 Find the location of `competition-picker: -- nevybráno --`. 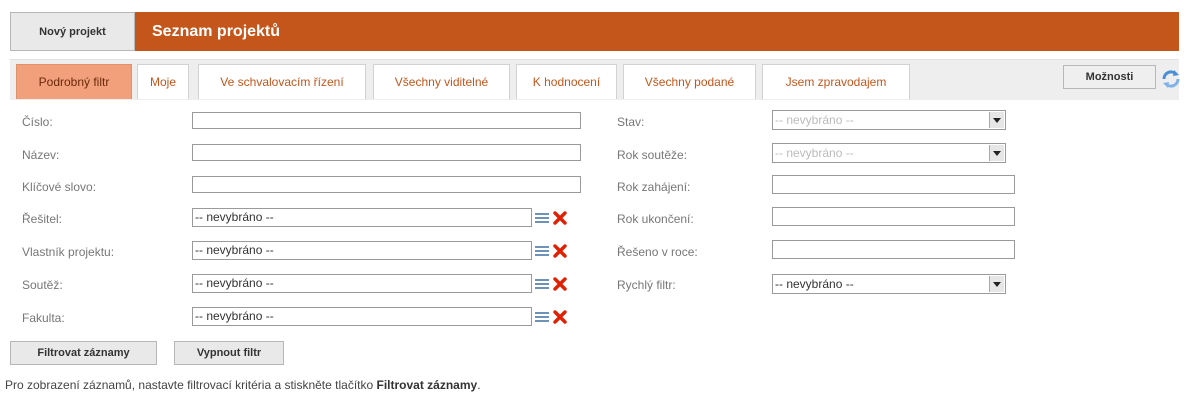

competition-picker: -- nevybráno -- is located at coordinates (362, 283).